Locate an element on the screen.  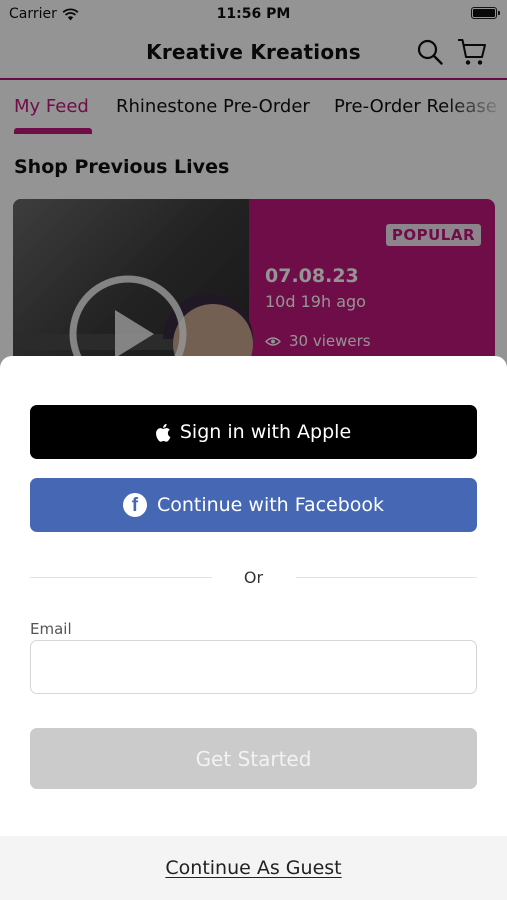
sign-in-apple-button: Sign in with Apple is located at coordinates (253, 432).